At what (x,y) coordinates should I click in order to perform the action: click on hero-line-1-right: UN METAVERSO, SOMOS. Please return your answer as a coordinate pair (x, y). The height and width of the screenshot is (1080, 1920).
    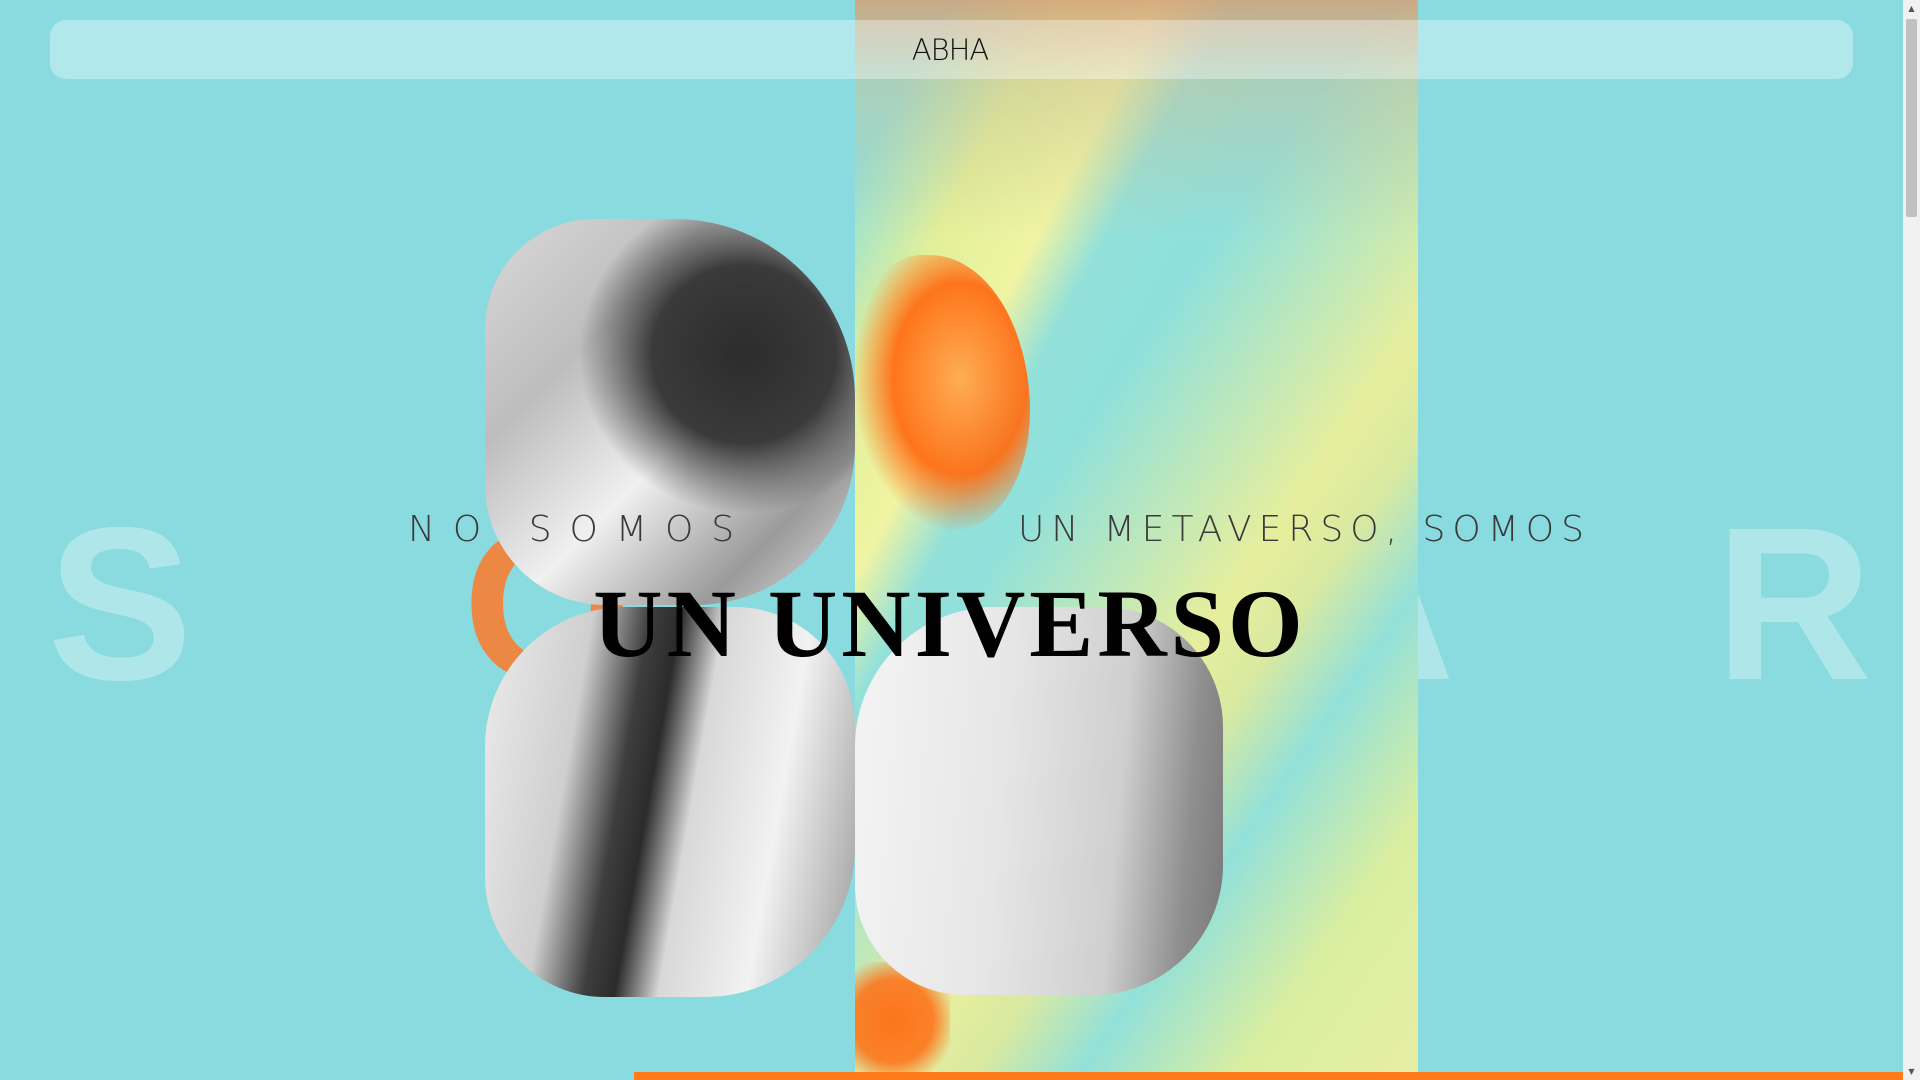
    Looking at the image, I should click on (1304, 529).